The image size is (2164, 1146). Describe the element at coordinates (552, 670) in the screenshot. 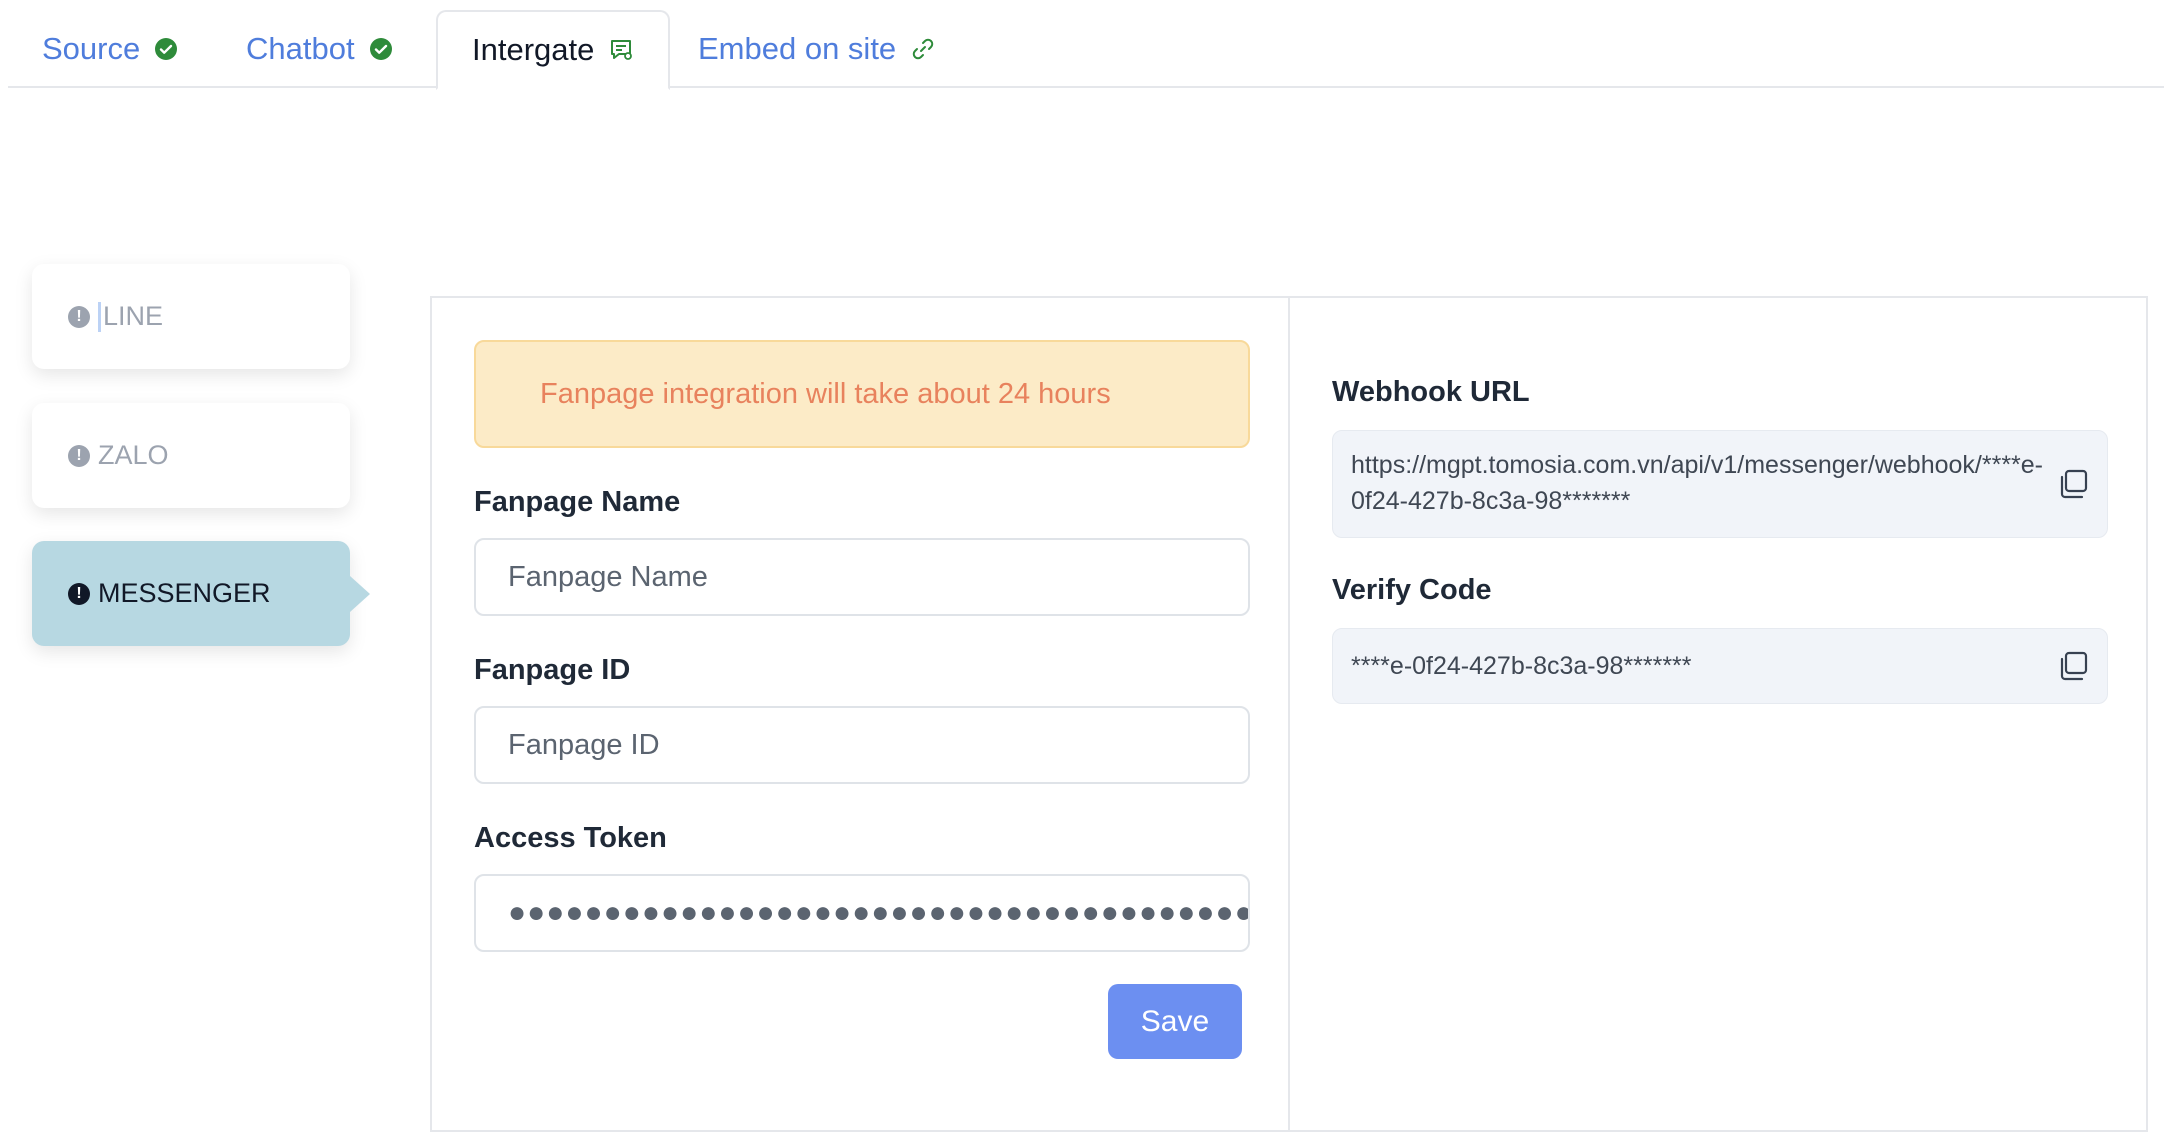

I see `fanpage-id-label: Fanpage ID` at that location.